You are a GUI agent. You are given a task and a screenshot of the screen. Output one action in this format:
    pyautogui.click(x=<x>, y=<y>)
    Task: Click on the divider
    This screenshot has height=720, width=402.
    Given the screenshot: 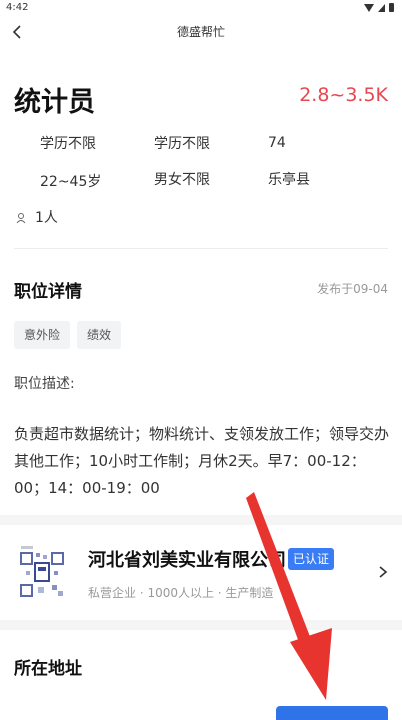 What is the action you would take?
    pyautogui.click(x=201, y=248)
    